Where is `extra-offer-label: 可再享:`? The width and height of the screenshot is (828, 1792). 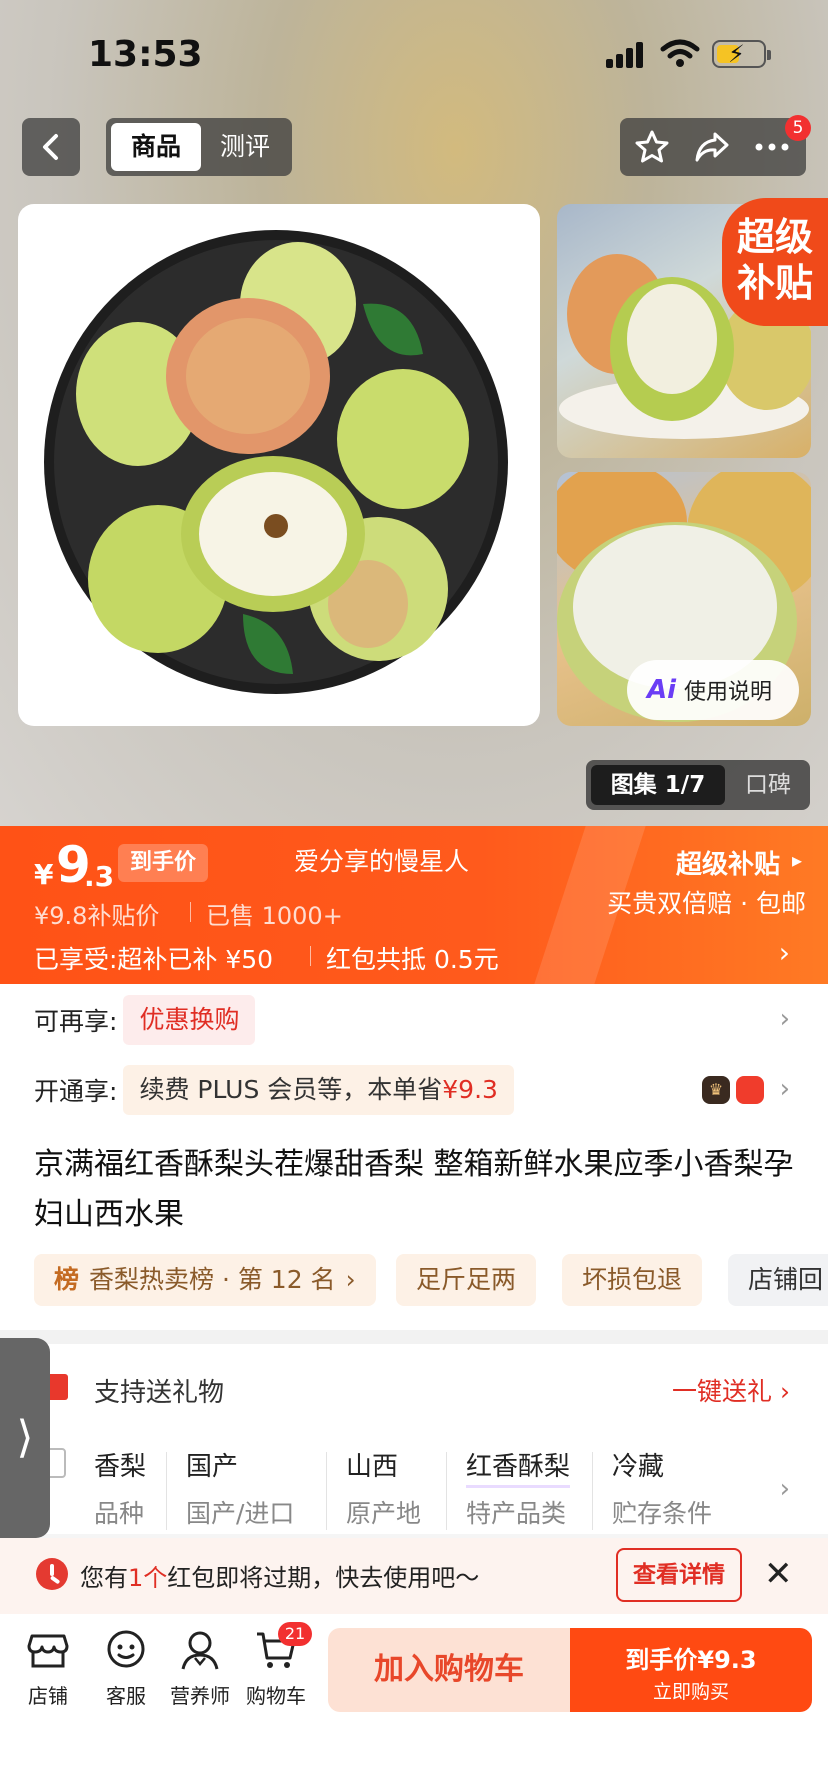
extra-offer-label: 可再享: is located at coordinates (76, 1021).